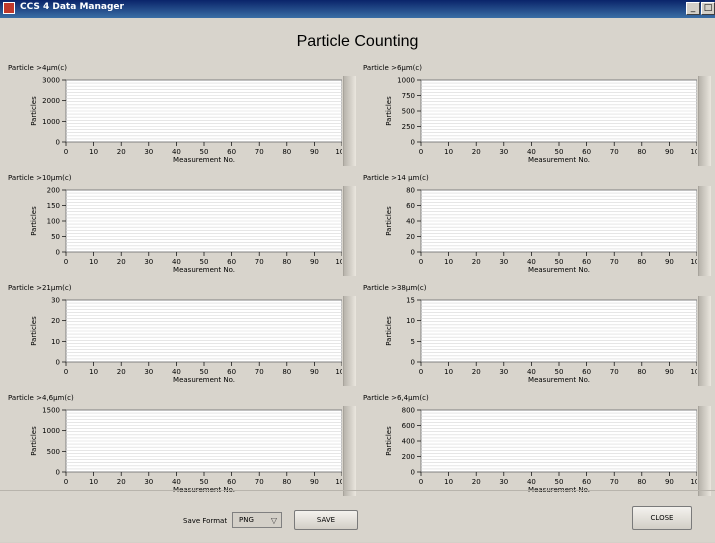 This screenshot has height=543, width=715. Describe the element at coordinates (257, 520) in the screenshot. I see `save-format-select: PNG ▽` at that location.